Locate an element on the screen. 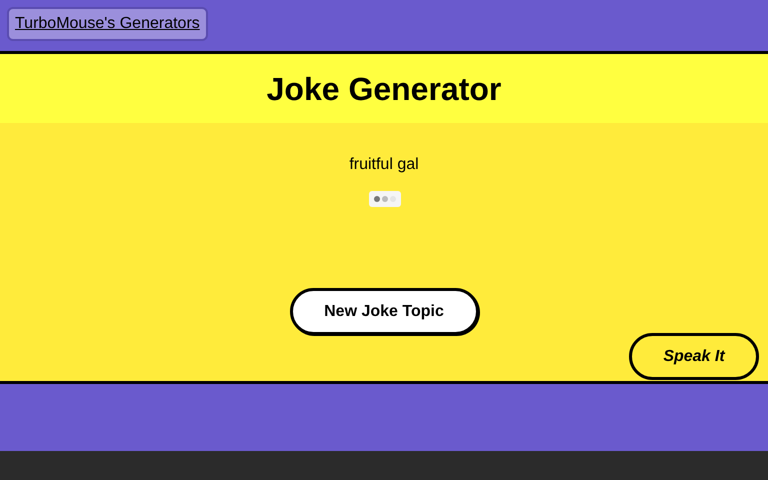 The width and height of the screenshot is (768, 480). speak-button: Speak It is located at coordinates (694, 356).